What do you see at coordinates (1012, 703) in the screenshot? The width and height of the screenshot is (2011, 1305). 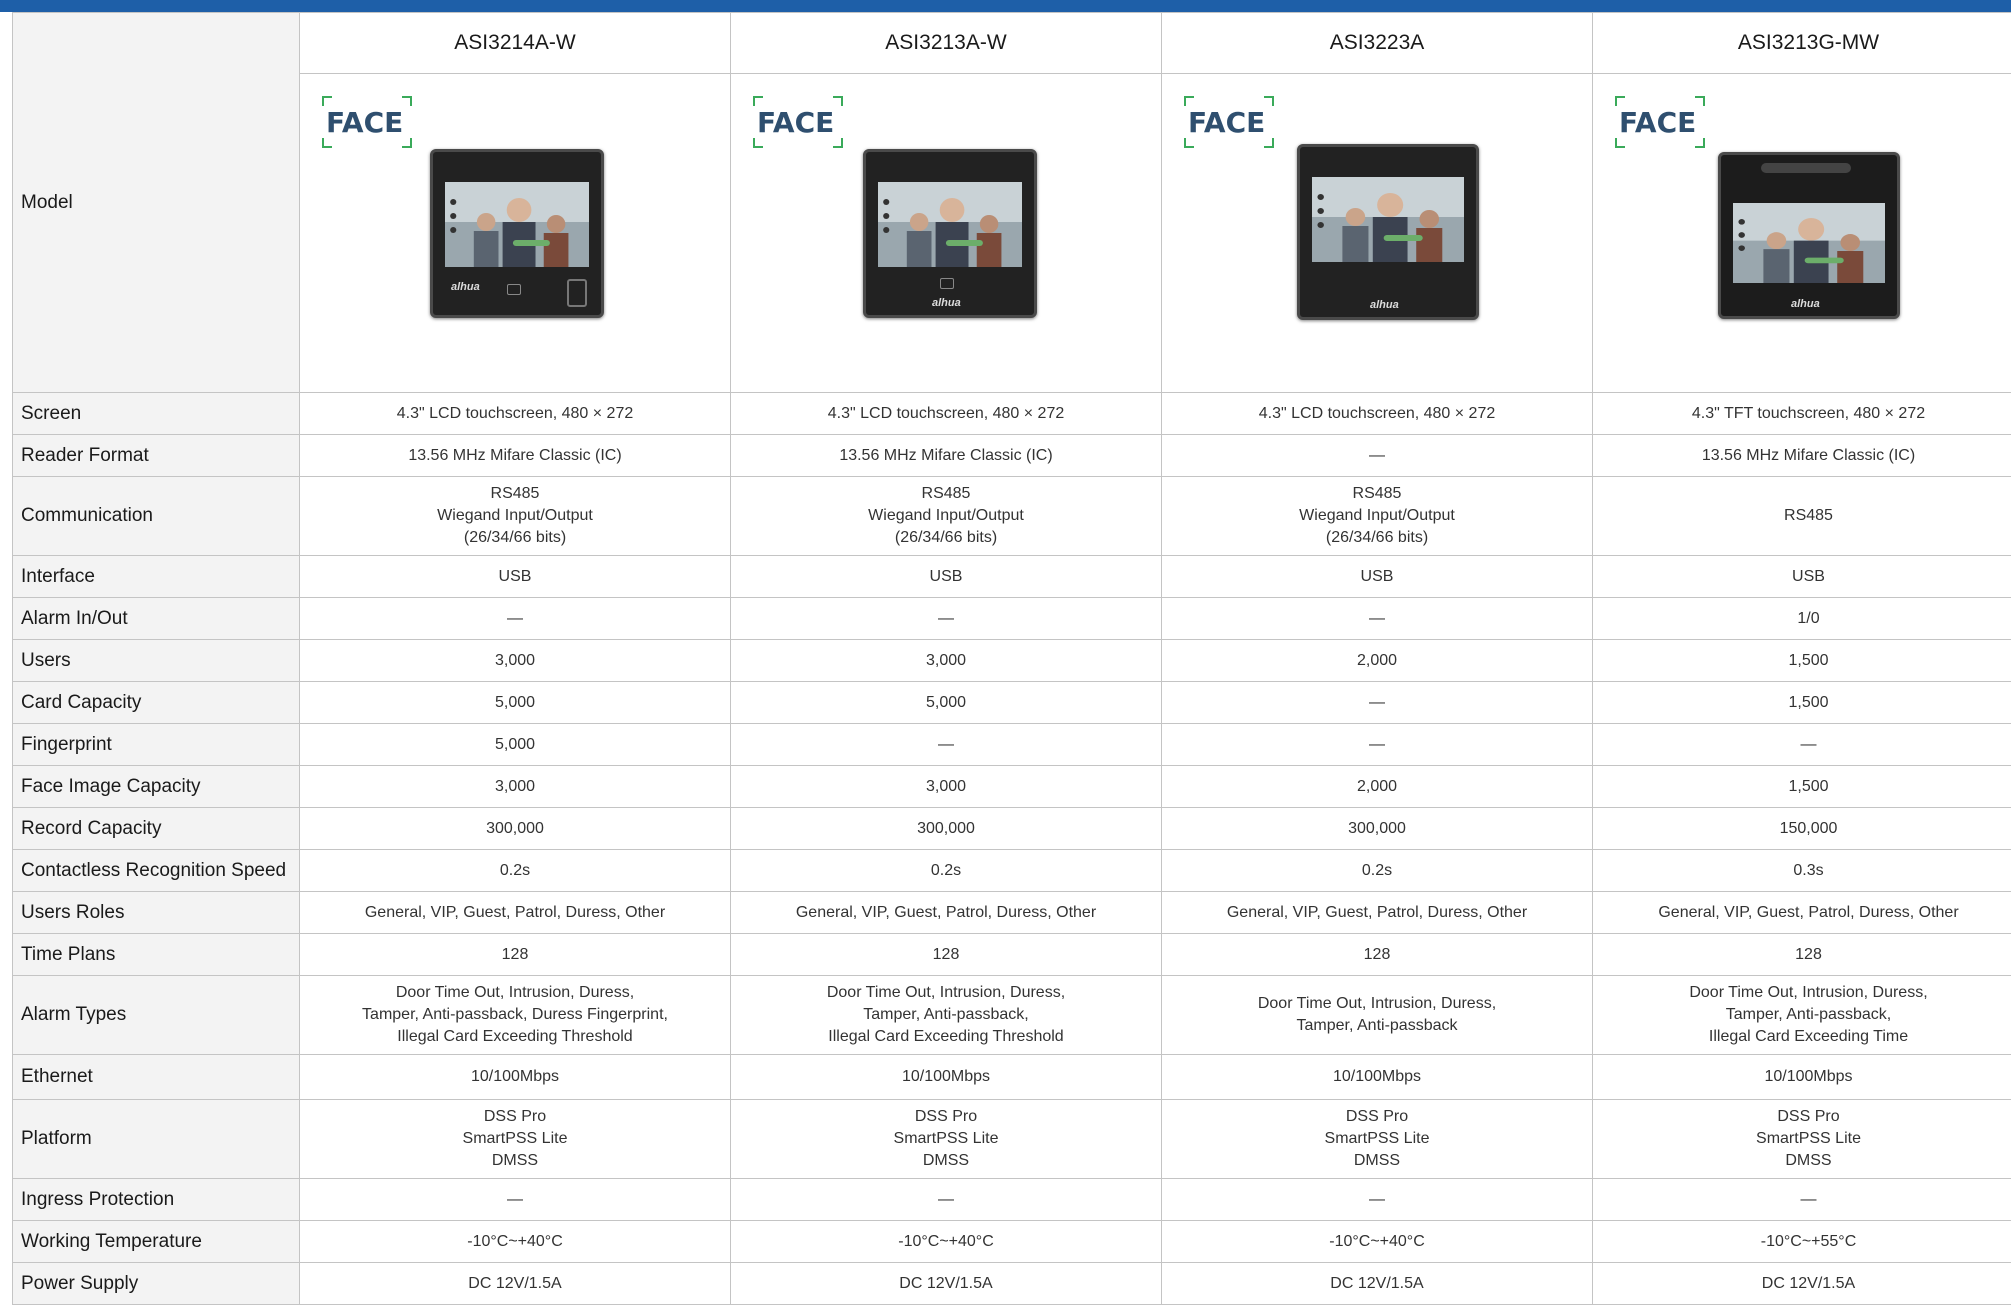 I see `spec-row: Card Capacity5,0005,000—1,500` at bounding box center [1012, 703].